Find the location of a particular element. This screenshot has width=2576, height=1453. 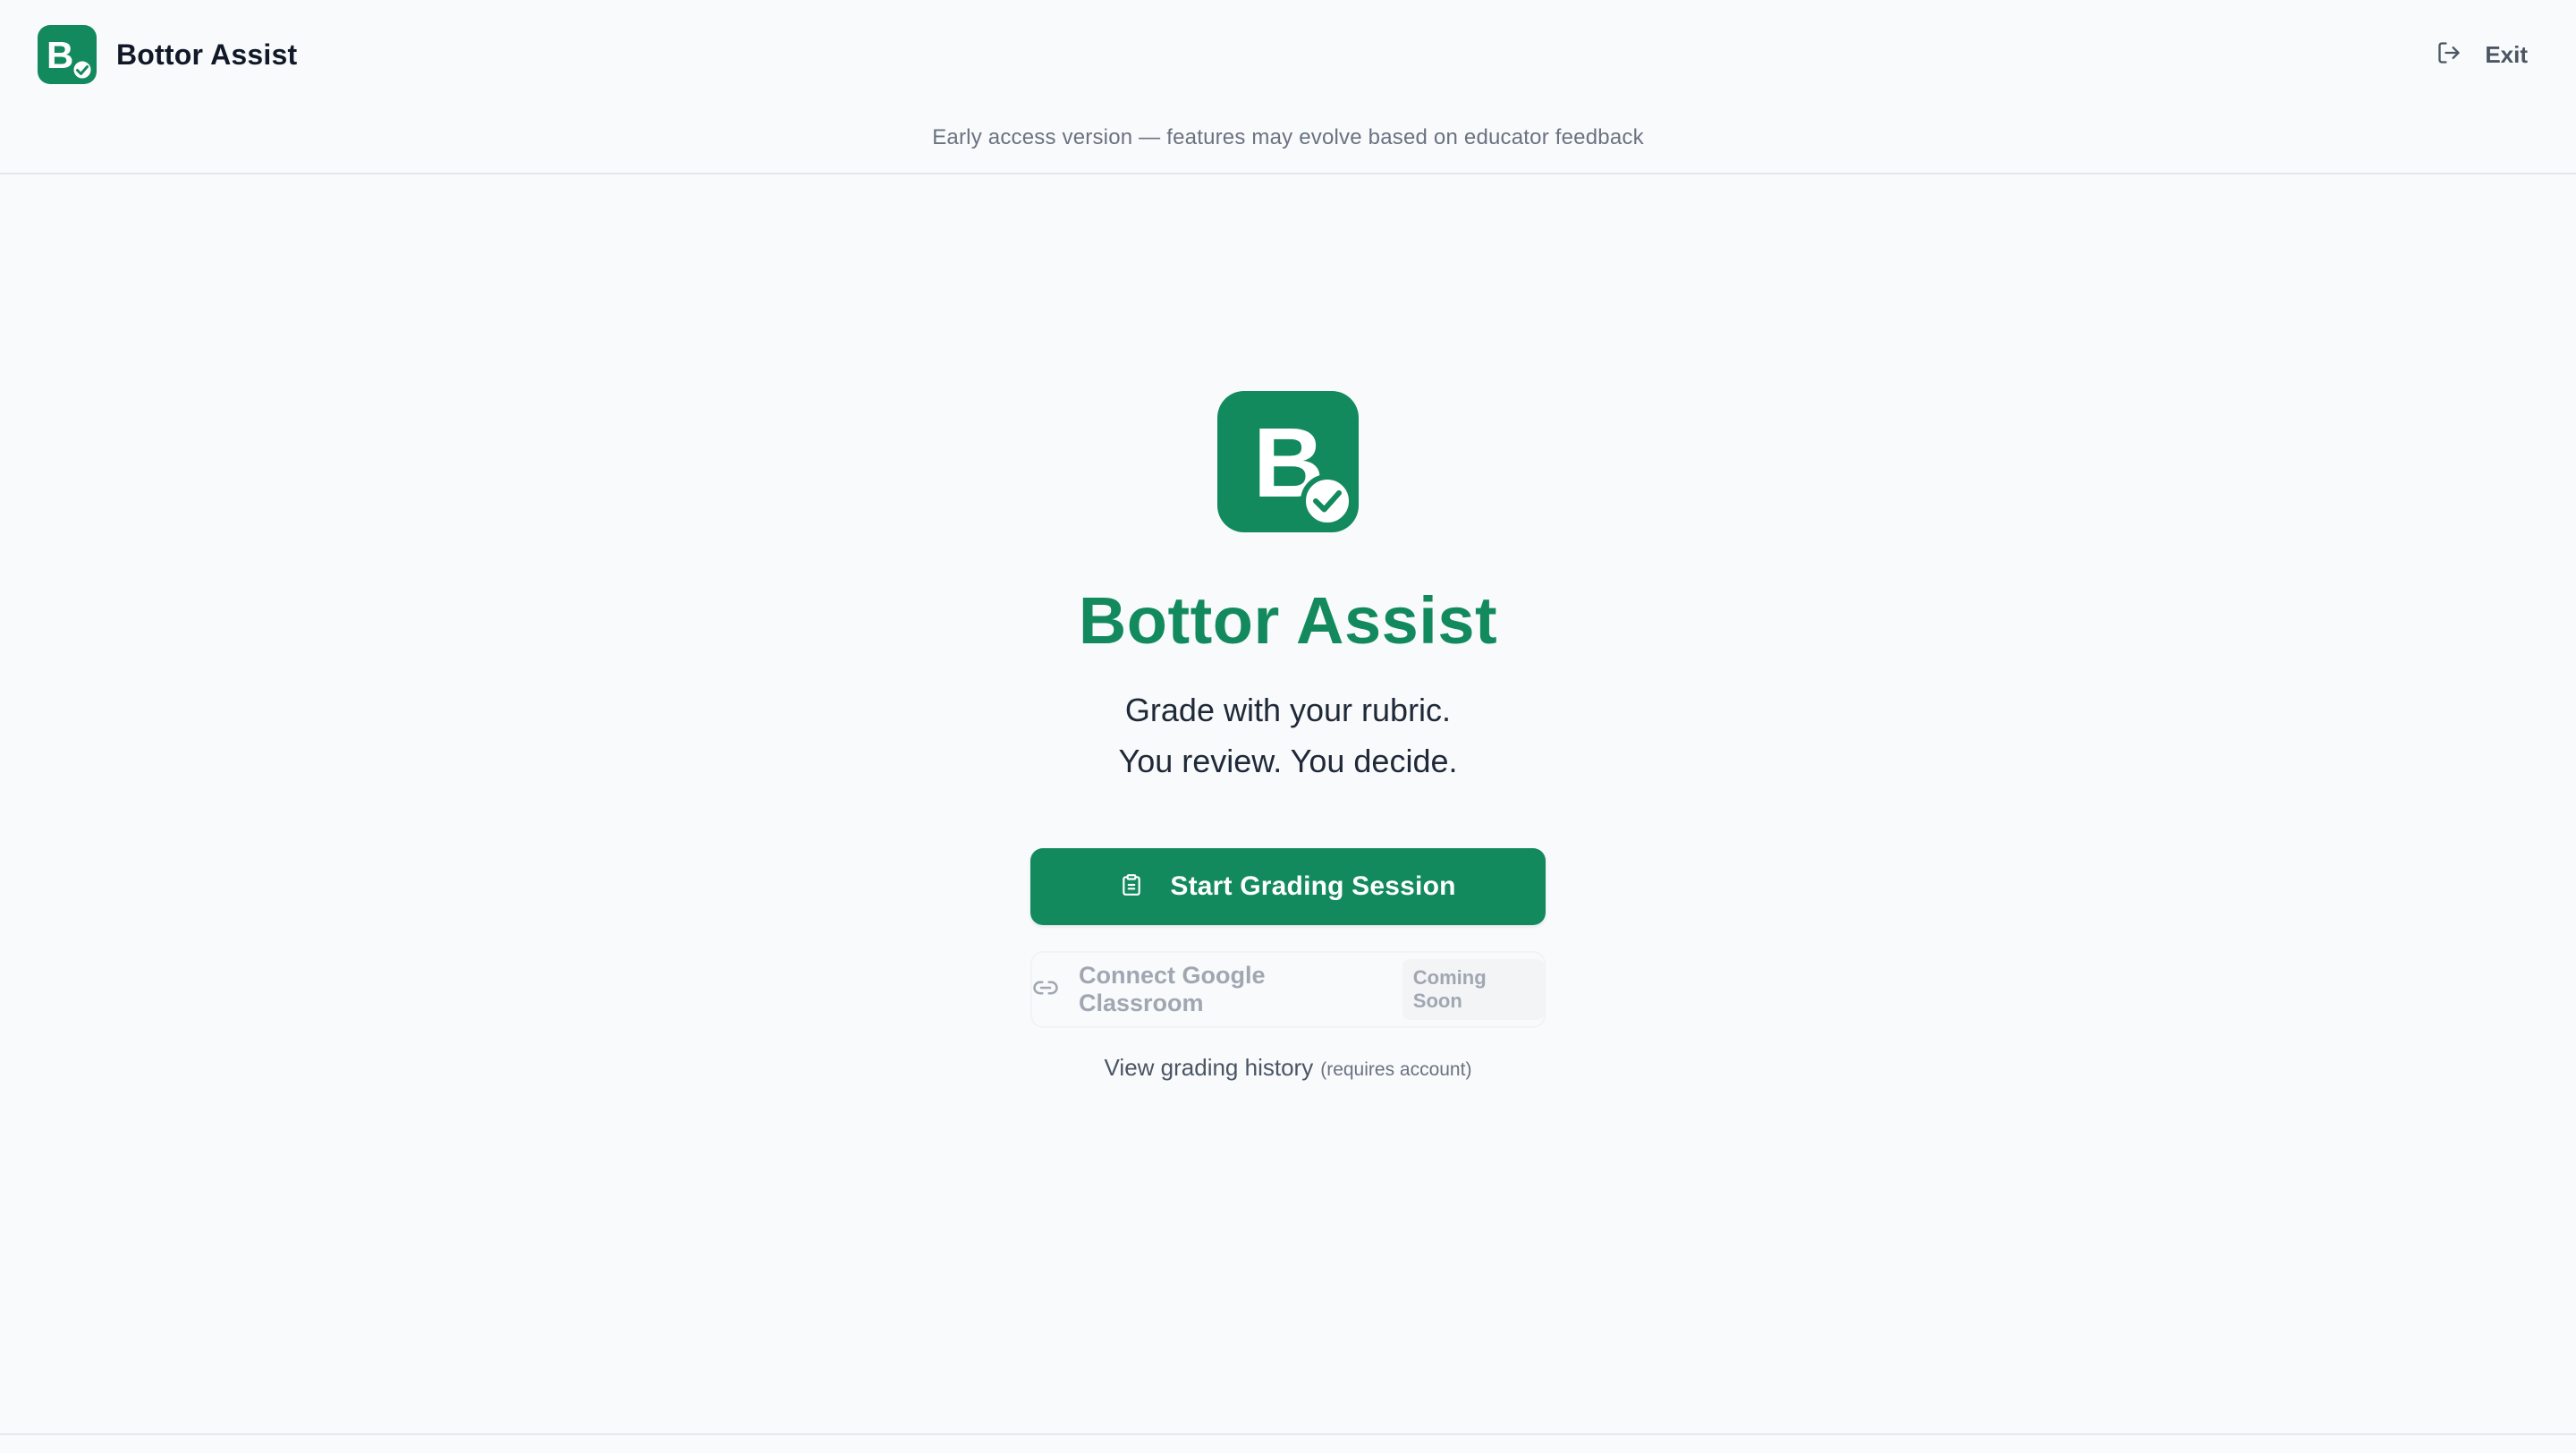

exit-button: Exit is located at coordinates (2482, 54).